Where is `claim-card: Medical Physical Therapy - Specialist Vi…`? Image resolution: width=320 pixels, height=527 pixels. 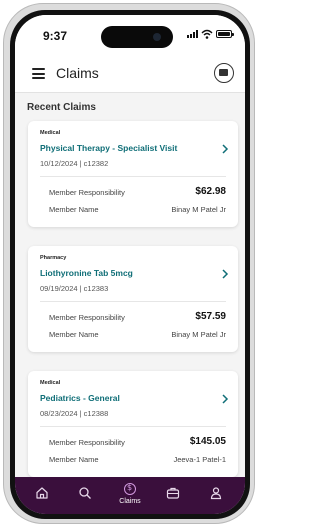
claim-card: Medical Physical Therapy - Specialist Vi… is located at coordinates (133, 174).